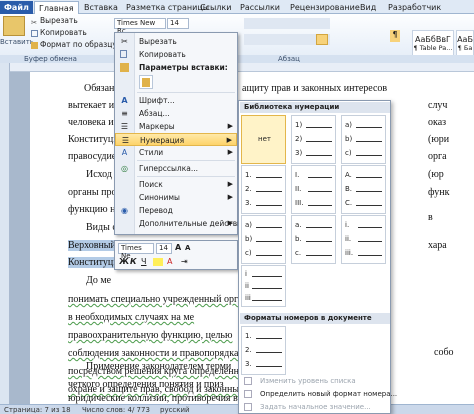 The width and height of the screenshot is (474, 414). I want to click on search-icon, so click(124, 184).